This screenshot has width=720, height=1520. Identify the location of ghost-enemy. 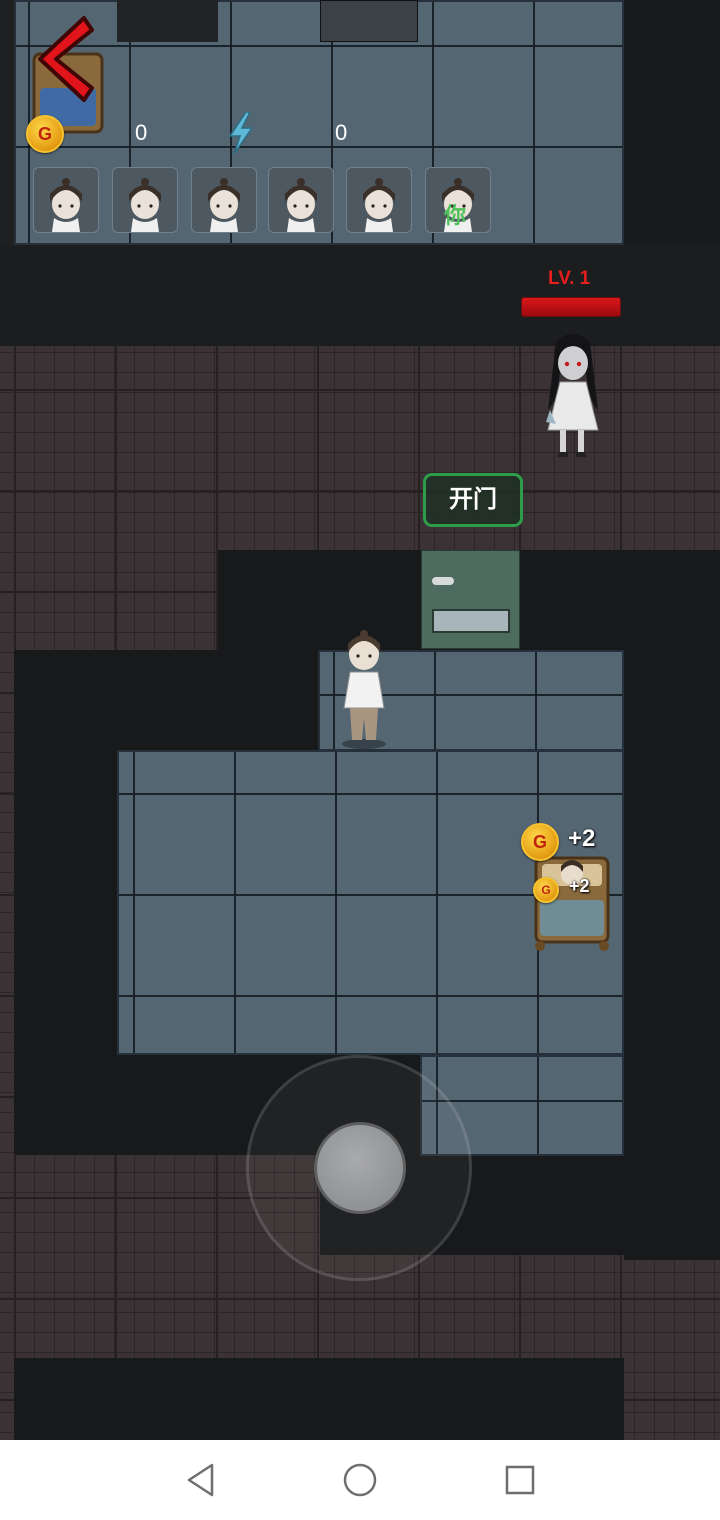
(572, 395).